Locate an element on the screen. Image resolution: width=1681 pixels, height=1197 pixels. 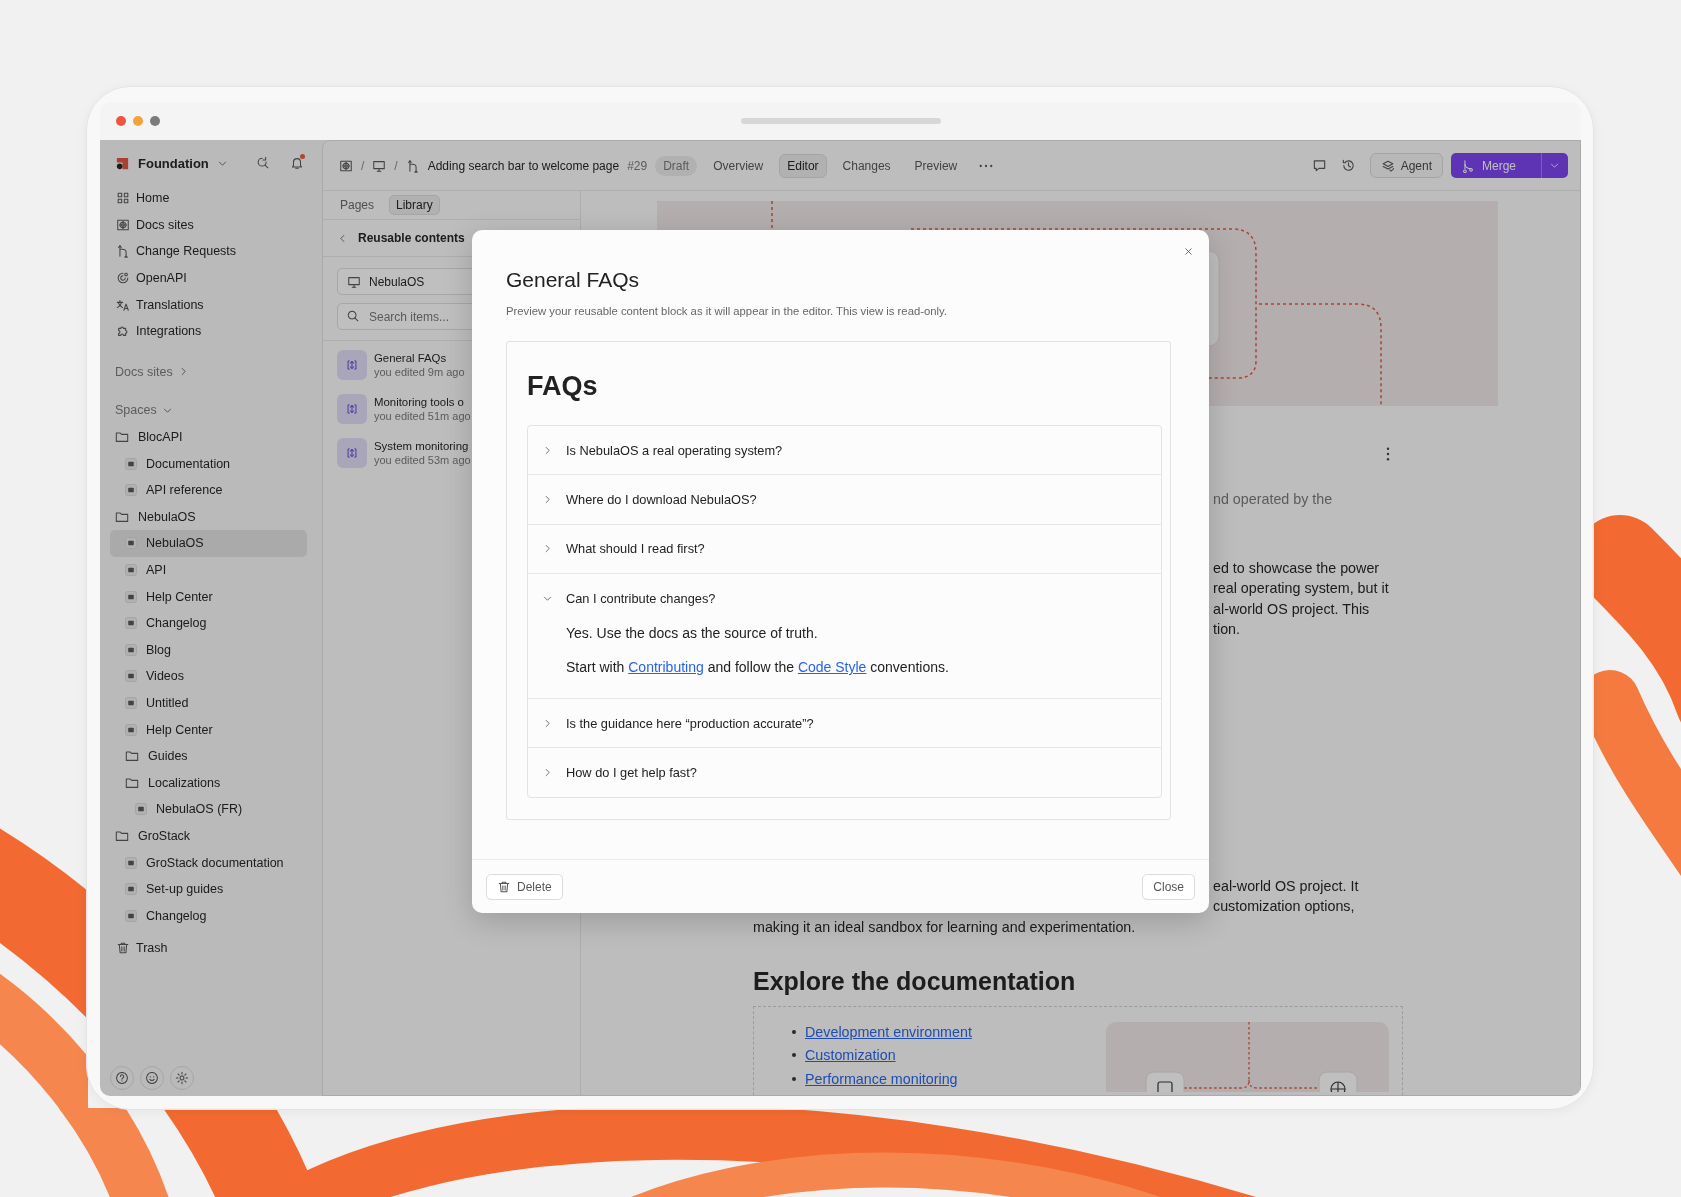
tab: Editor is located at coordinates (803, 165).